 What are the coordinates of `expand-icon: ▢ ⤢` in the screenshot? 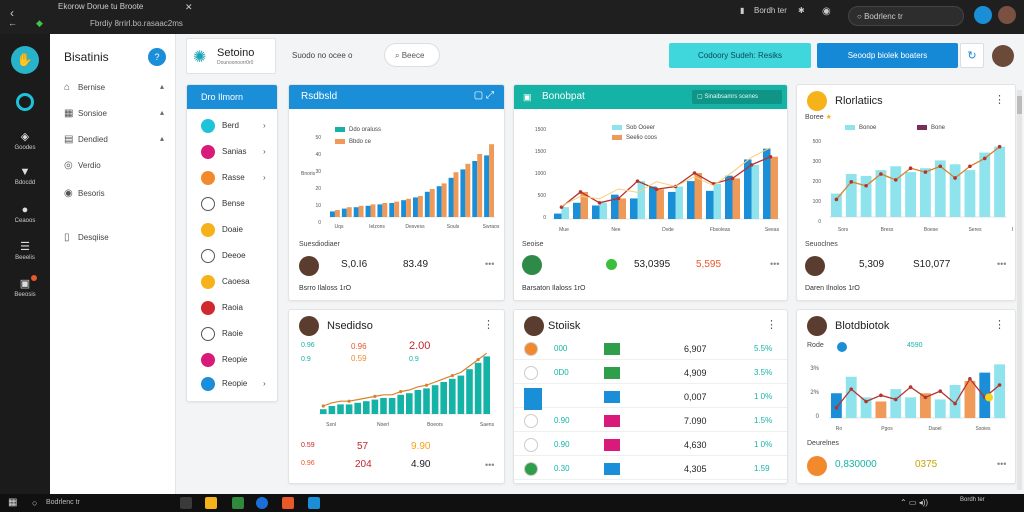 It's located at (484, 95).